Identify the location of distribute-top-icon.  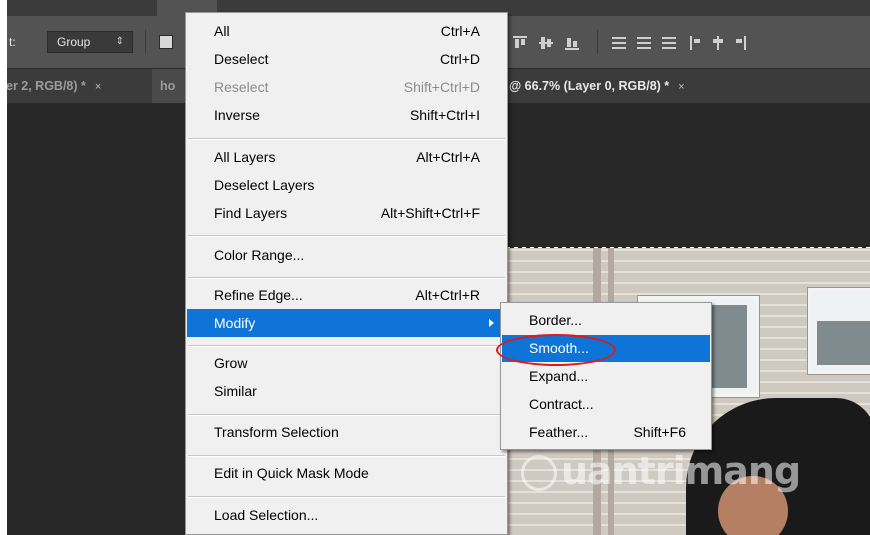
(619, 43).